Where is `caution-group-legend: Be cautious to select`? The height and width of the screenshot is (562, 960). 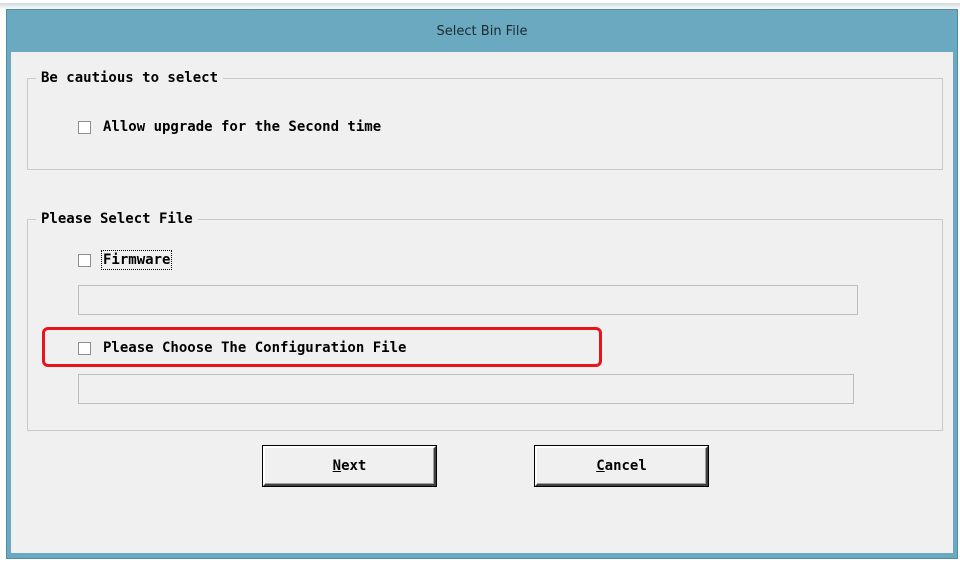
caution-group-legend: Be cautious to select is located at coordinates (130, 78).